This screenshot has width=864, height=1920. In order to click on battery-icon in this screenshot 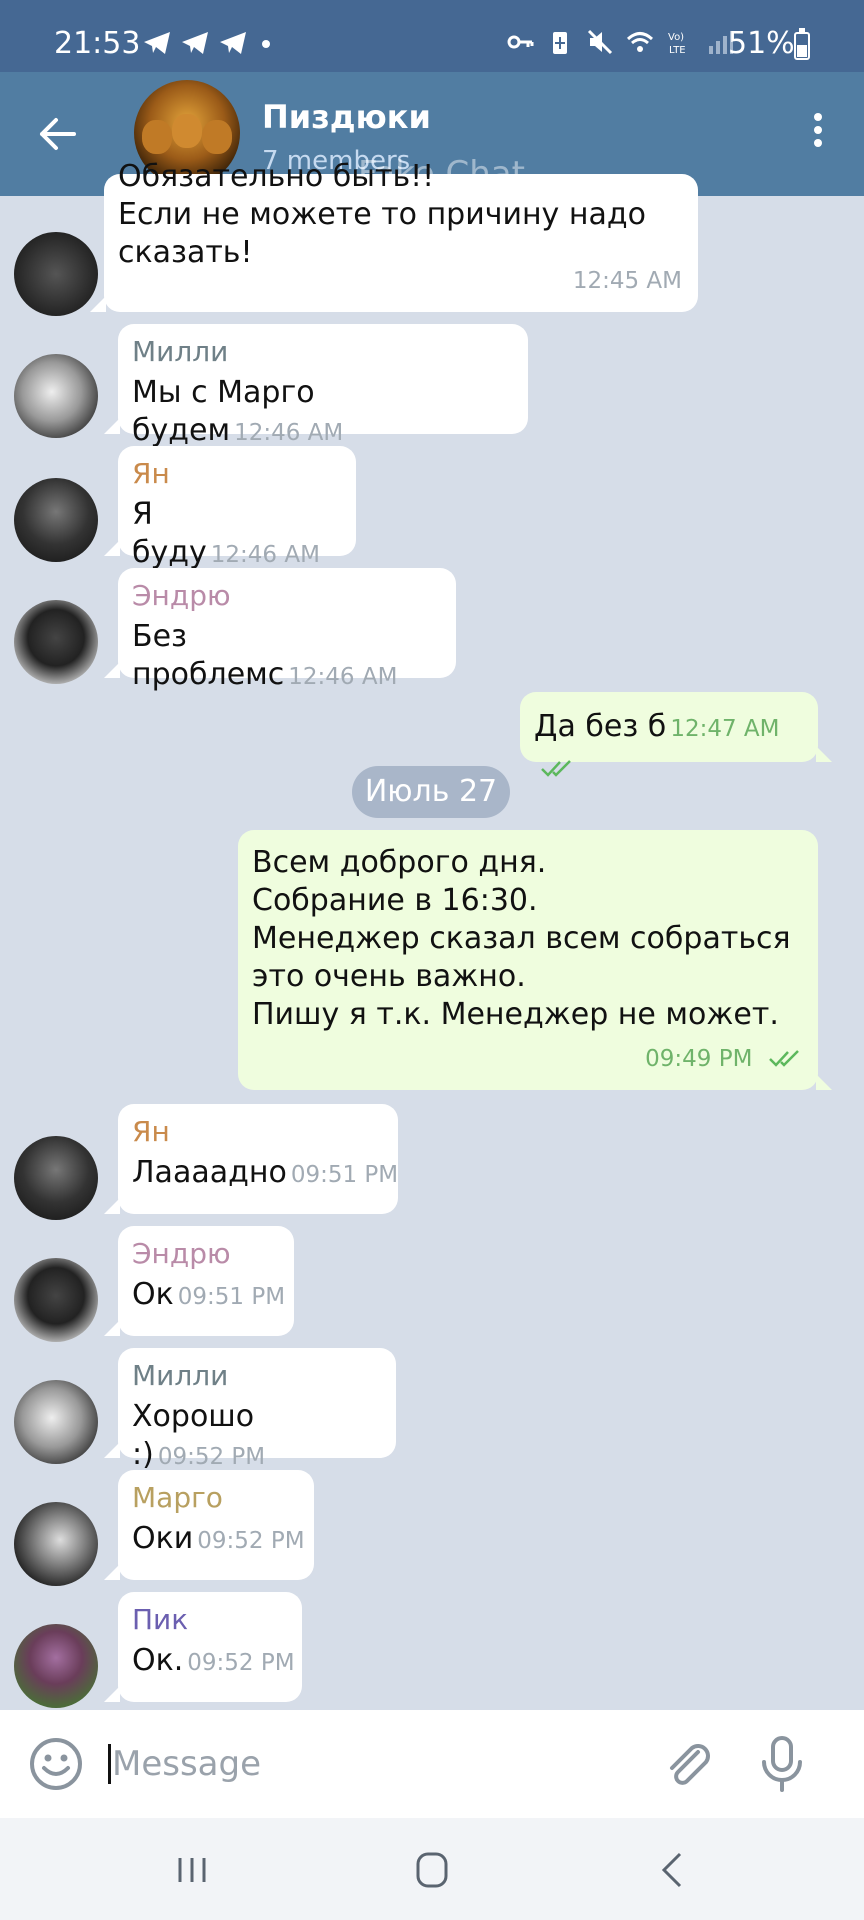, I will do `click(802, 44)`.